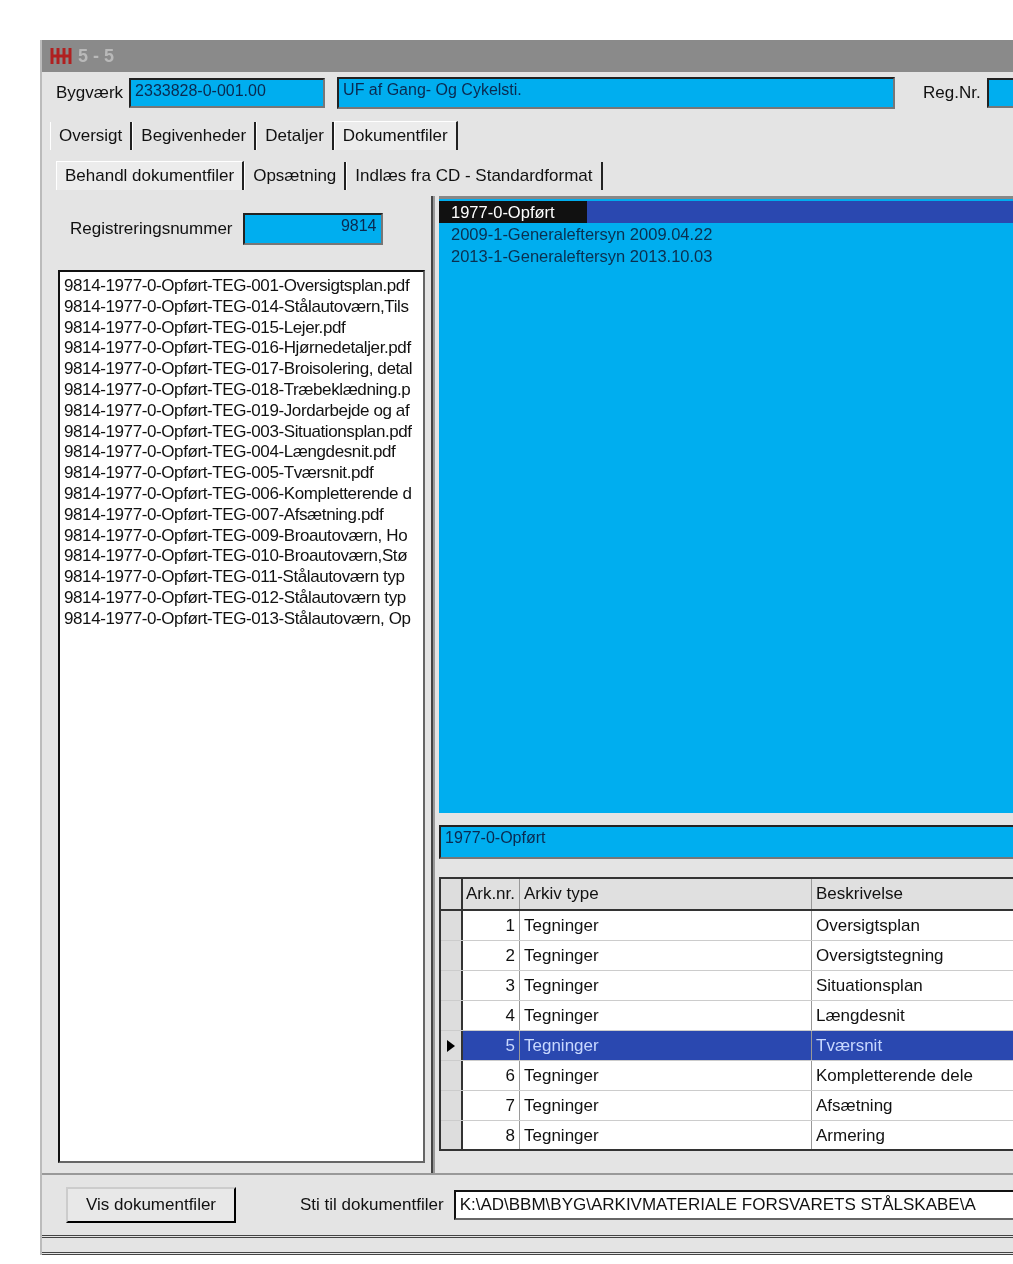 Image resolution: width=1013 pixels, height=1264 pixels. Describe the element at coordinates (912, 1135) in the screenshot. I see `table-cell: Armering` at that location.